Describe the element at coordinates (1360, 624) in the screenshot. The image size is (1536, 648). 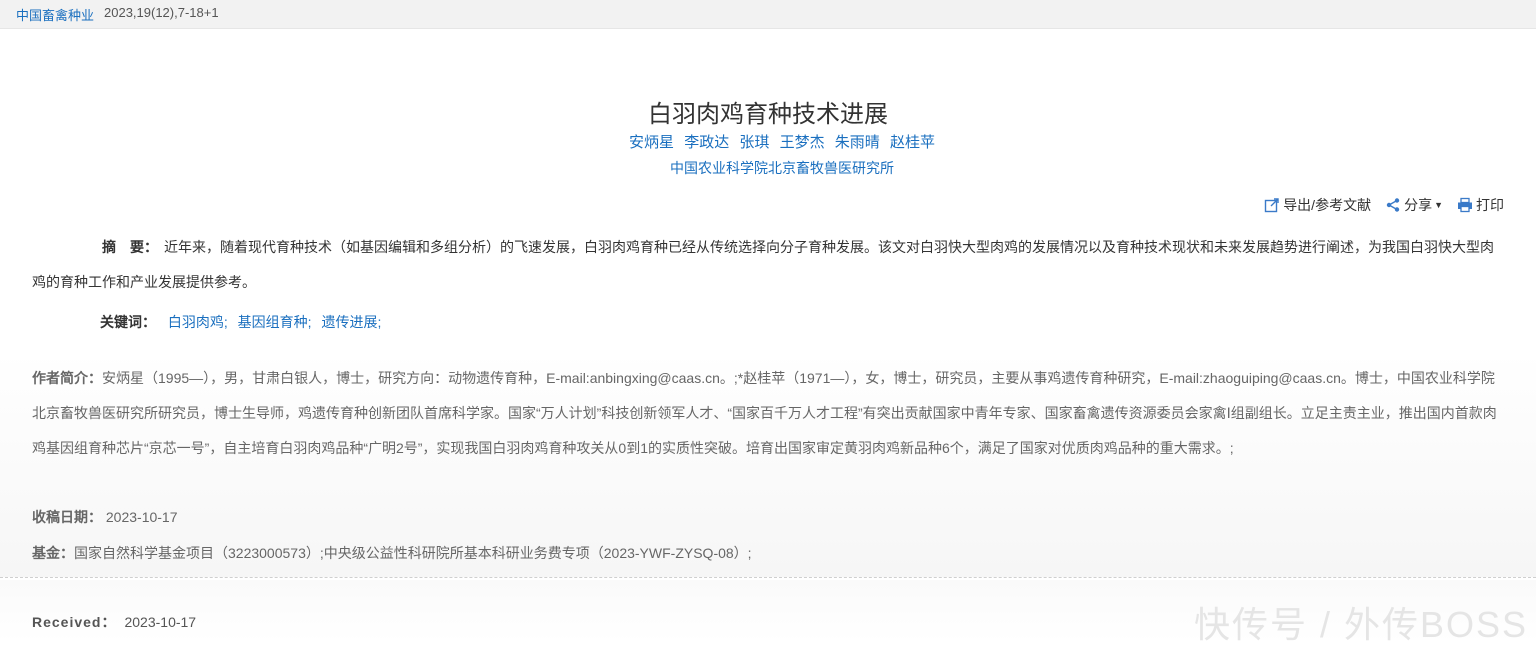
I see `watermark: 快传号 / 外传BOSS` at that location.